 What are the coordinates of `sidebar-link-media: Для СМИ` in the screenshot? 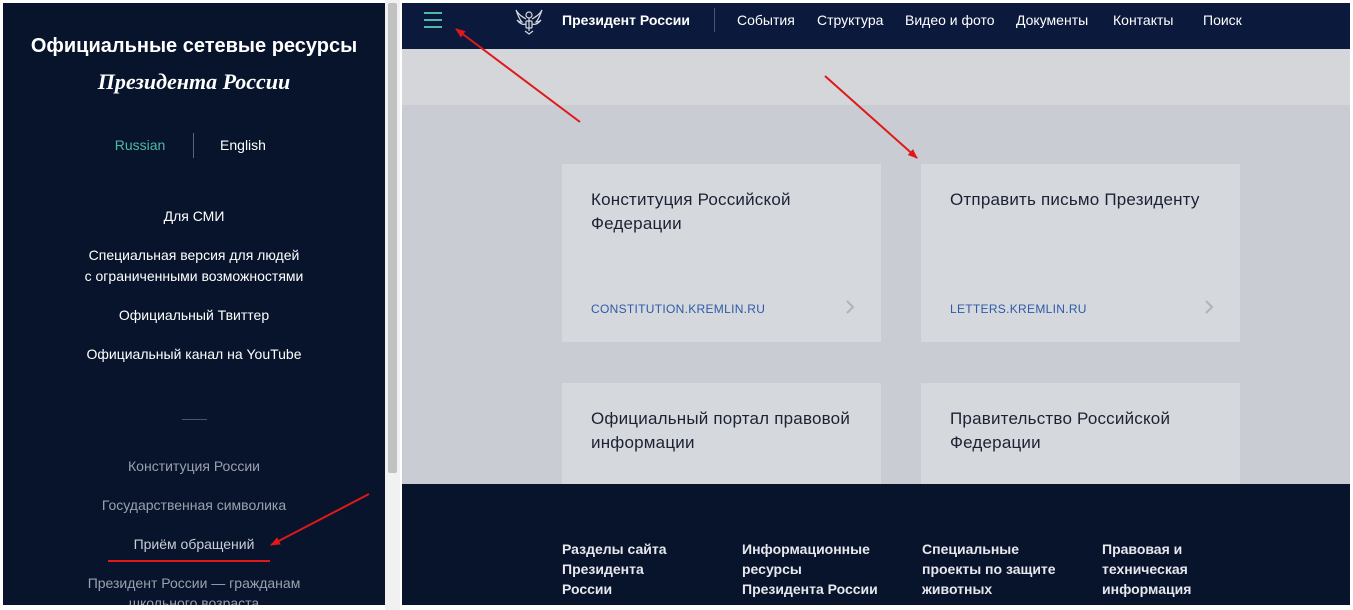 It's located at (194, 216).